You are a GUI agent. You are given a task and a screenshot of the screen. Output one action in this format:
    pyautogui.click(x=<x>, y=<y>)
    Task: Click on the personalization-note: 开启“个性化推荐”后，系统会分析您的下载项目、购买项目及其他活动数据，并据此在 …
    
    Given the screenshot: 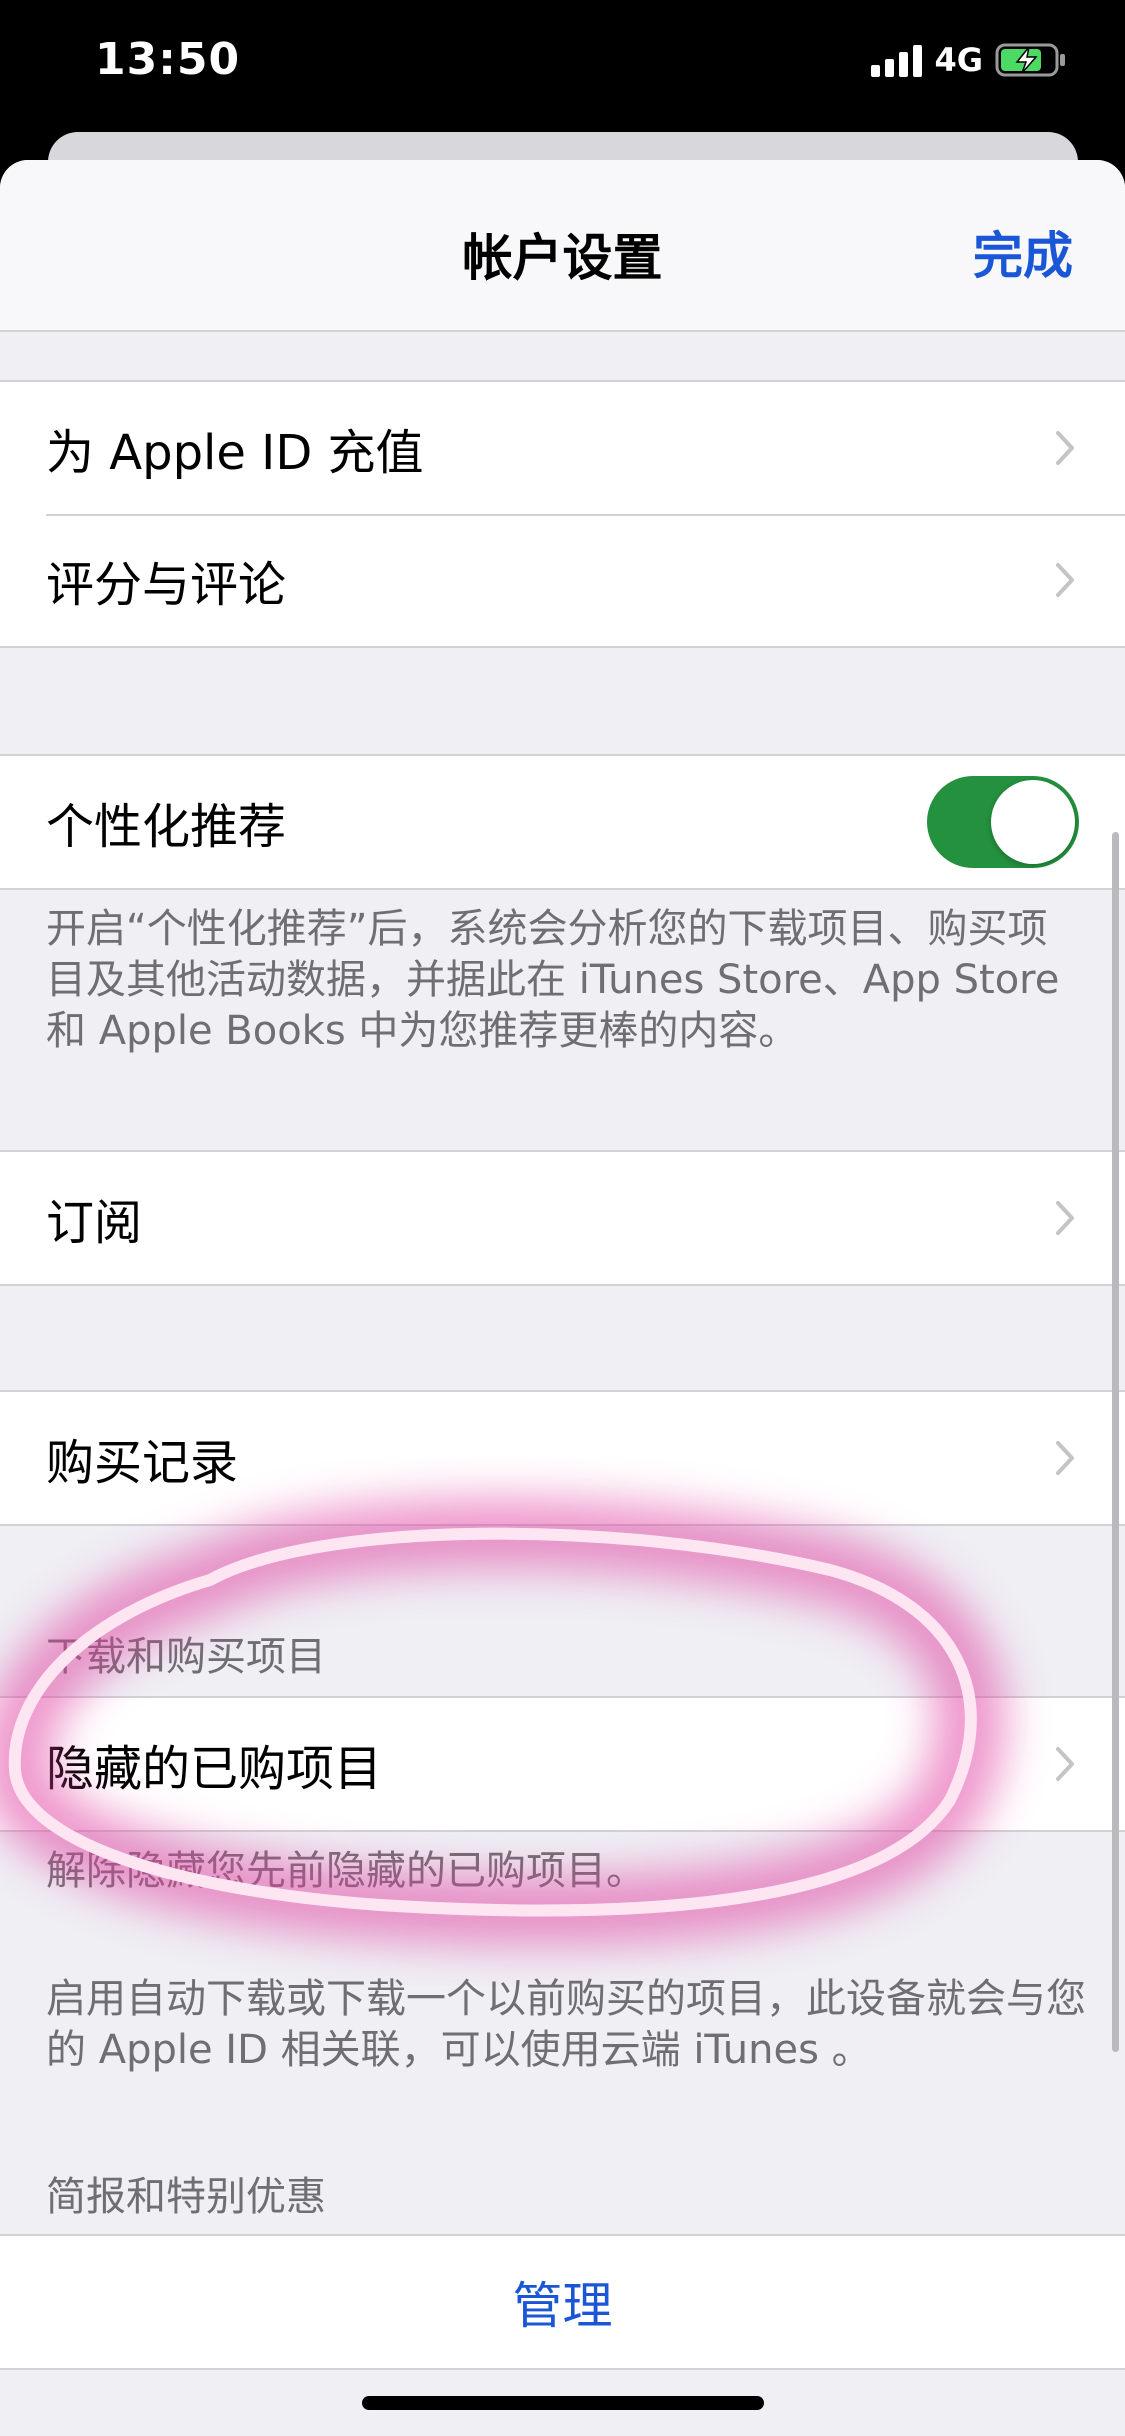 What is the action you would take?
    pyautogui.click(x=553, y=980)
    